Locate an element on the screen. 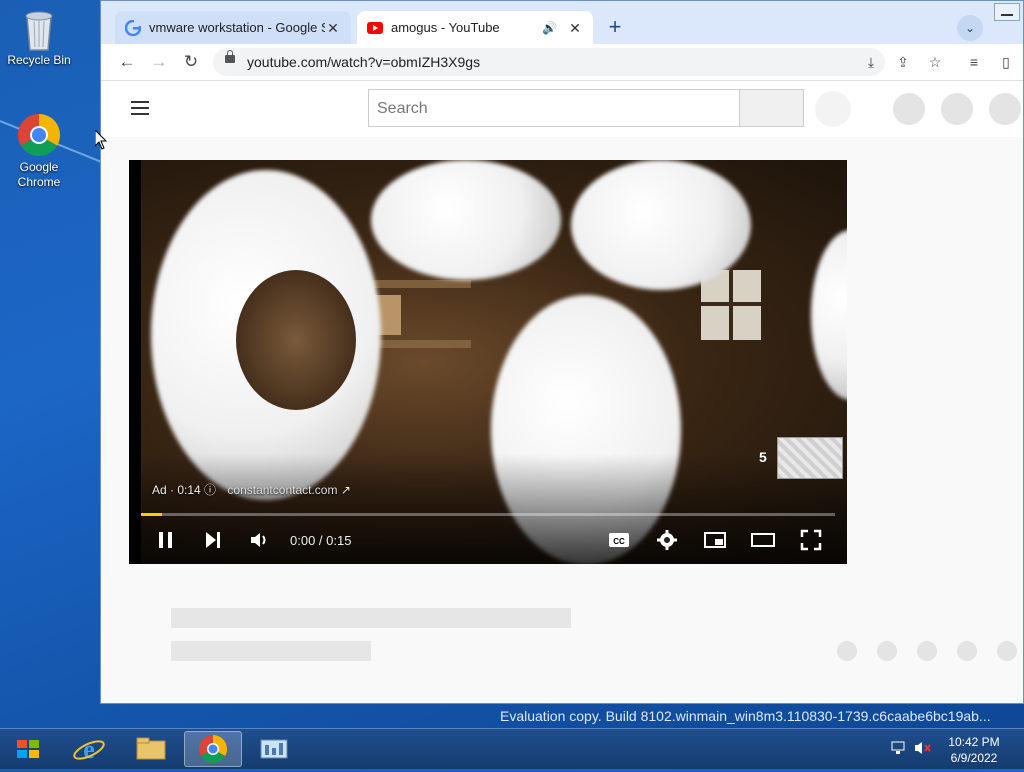 This screenshot has height=772, width=1024. miniplayer-icon is located at coordinates (716, 540).